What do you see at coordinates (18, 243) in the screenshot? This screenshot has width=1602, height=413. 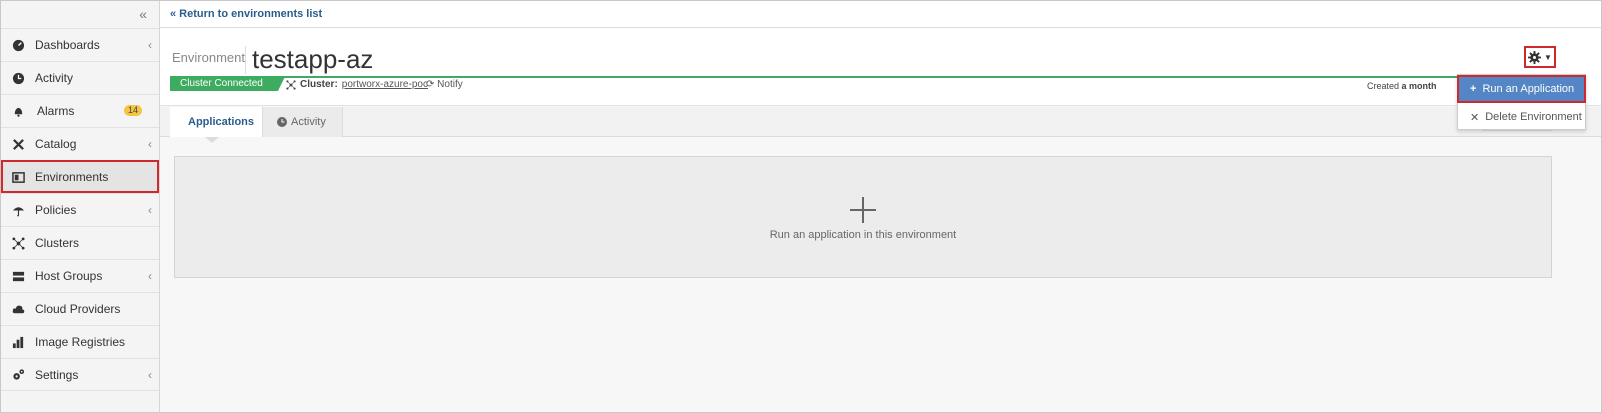 I see `clusters-icon` at bounding box center [18, 243].